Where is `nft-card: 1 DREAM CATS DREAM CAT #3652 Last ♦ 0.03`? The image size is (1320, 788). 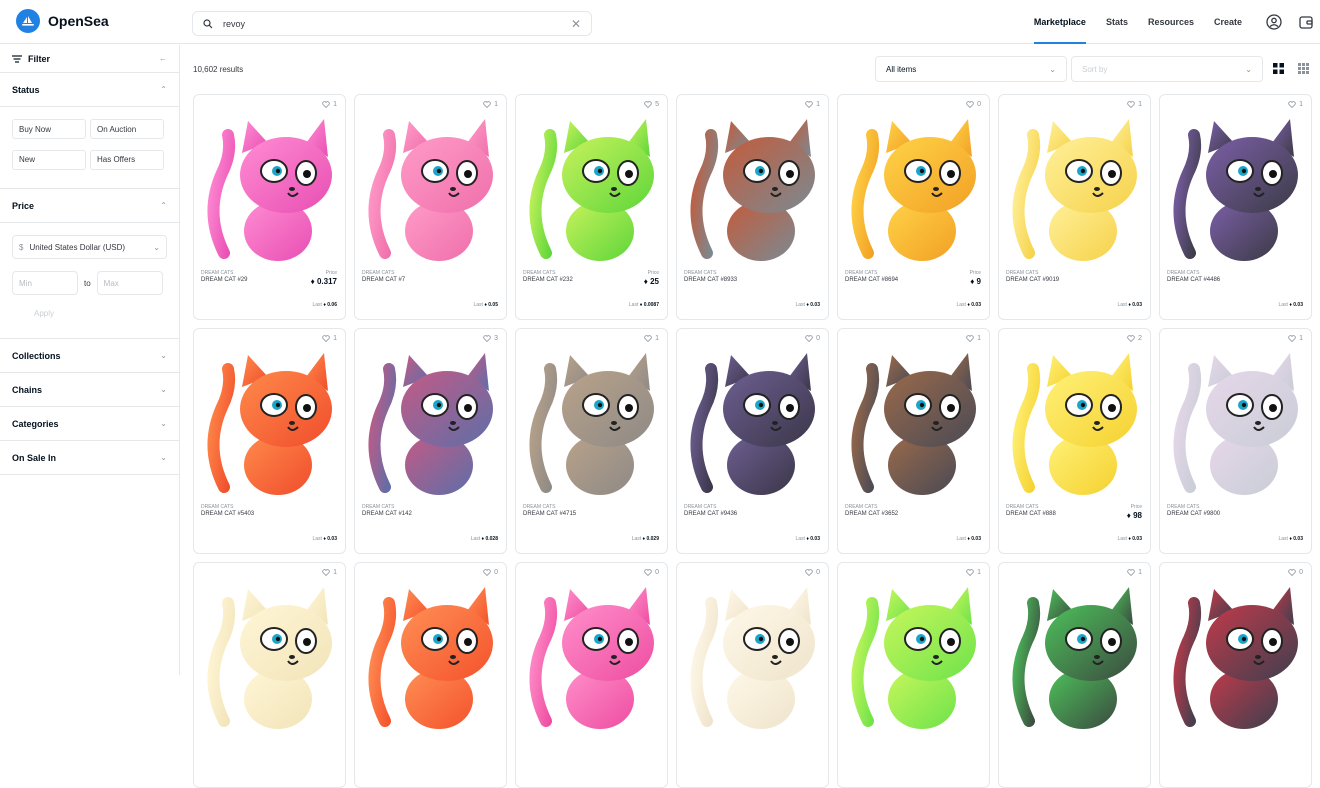
nft-card: 1 DREAM CATS DREAM CAT #3652 Last ♦ 0.03 is located at coordinates (913, 441).